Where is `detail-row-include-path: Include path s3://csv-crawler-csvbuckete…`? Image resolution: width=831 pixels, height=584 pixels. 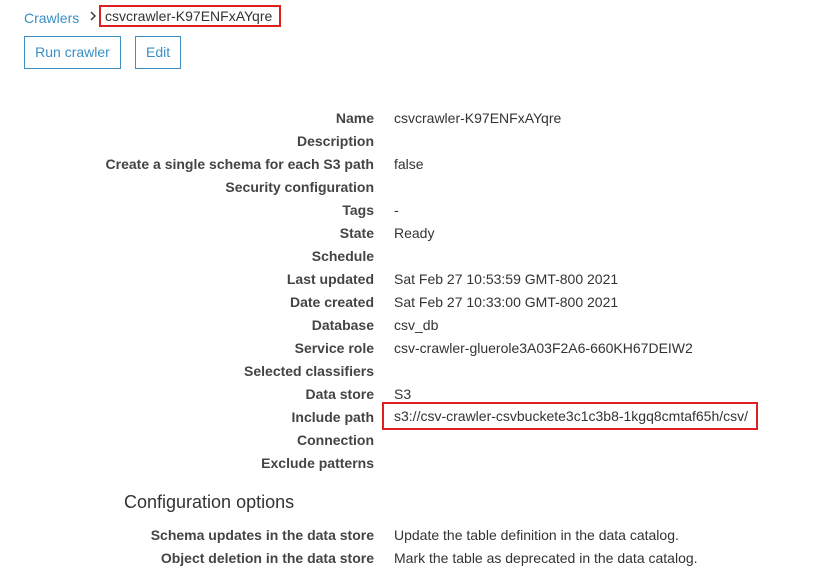 detail-row-include-path: Include path s3://csv-crawler-csvbuckete… is located at coordinates (415, 416).